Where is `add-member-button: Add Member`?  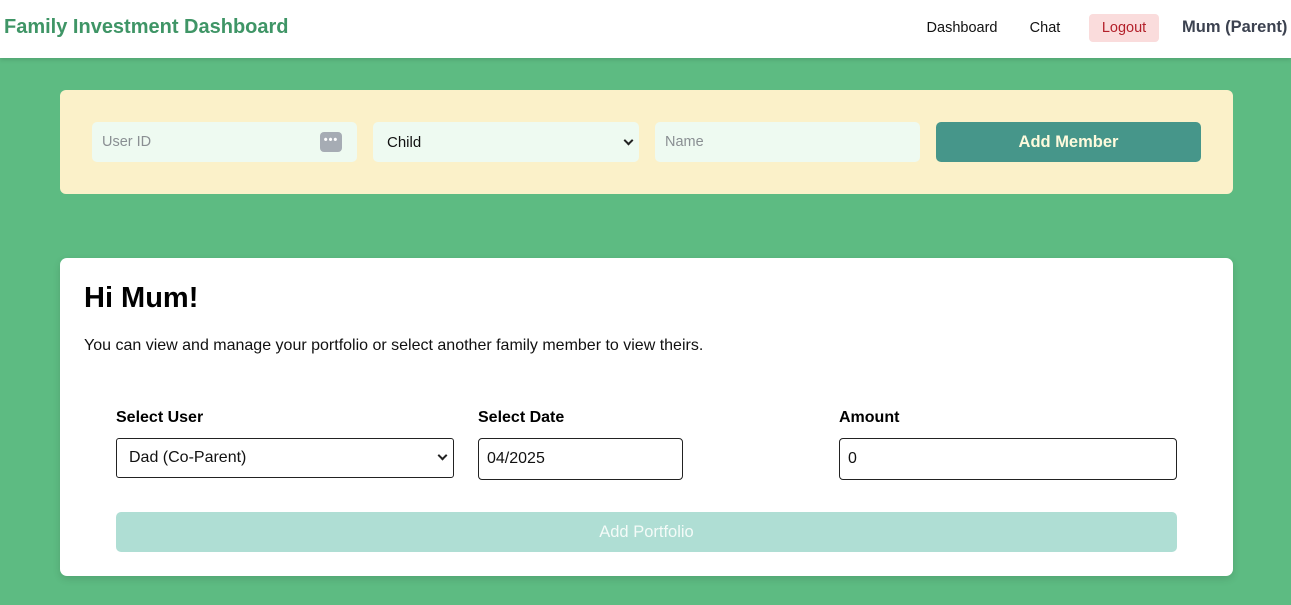 add-member-button: Add Member is located at coordinates (1068, 142).